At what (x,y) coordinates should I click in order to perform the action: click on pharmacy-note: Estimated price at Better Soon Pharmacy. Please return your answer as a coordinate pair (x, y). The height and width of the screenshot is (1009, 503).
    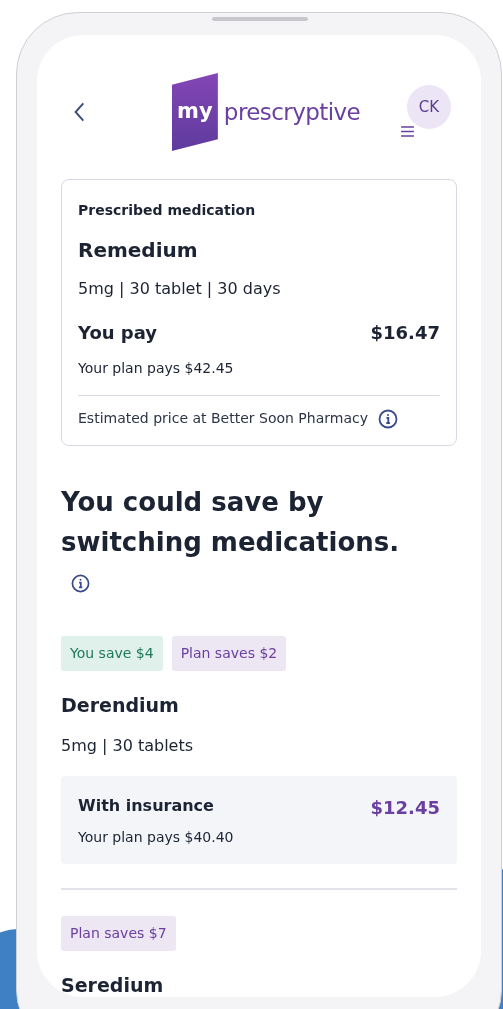
    Looking at the image, I should click on (223, 418).